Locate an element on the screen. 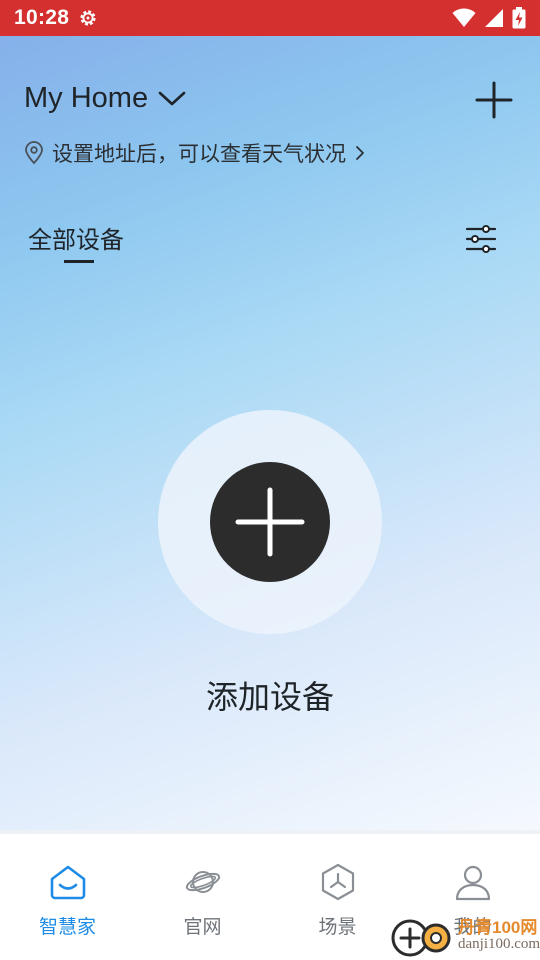  watermark-url: danji100.com is located at coordinates (499, 944).